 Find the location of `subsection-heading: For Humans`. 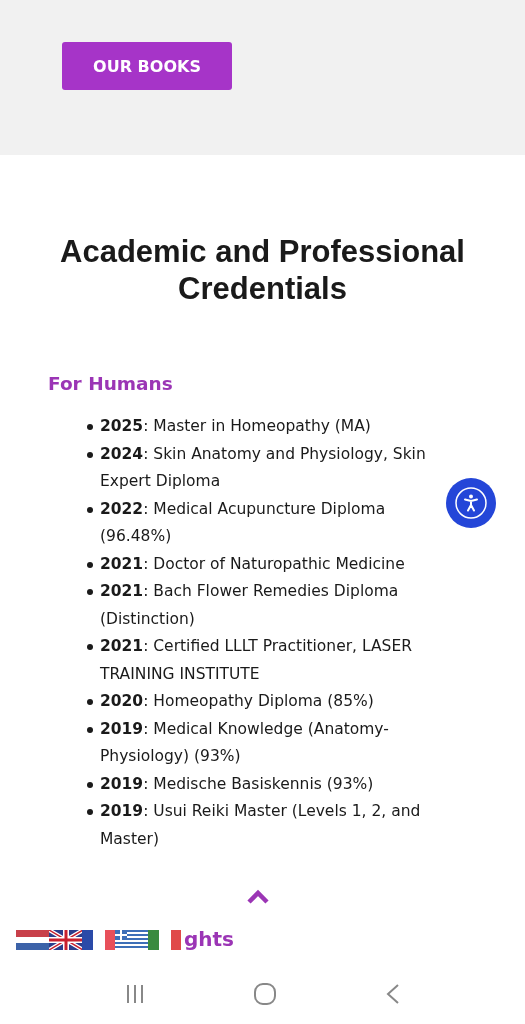

subsection-heading: For Humans is located at coordinates (111, 384).